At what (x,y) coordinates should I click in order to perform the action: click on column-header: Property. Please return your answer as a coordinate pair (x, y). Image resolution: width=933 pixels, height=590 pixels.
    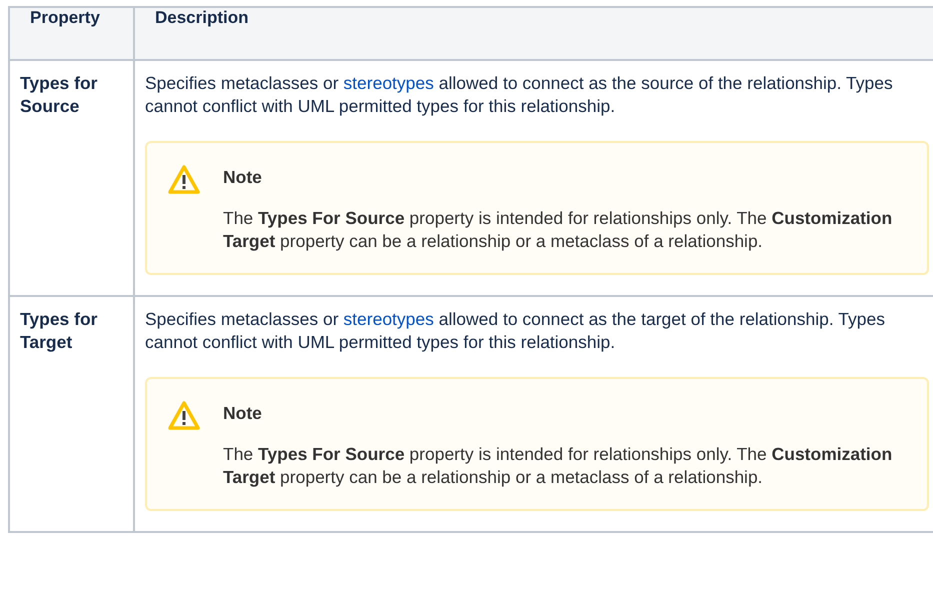
    Looking at the image, I should click on (71, 33).